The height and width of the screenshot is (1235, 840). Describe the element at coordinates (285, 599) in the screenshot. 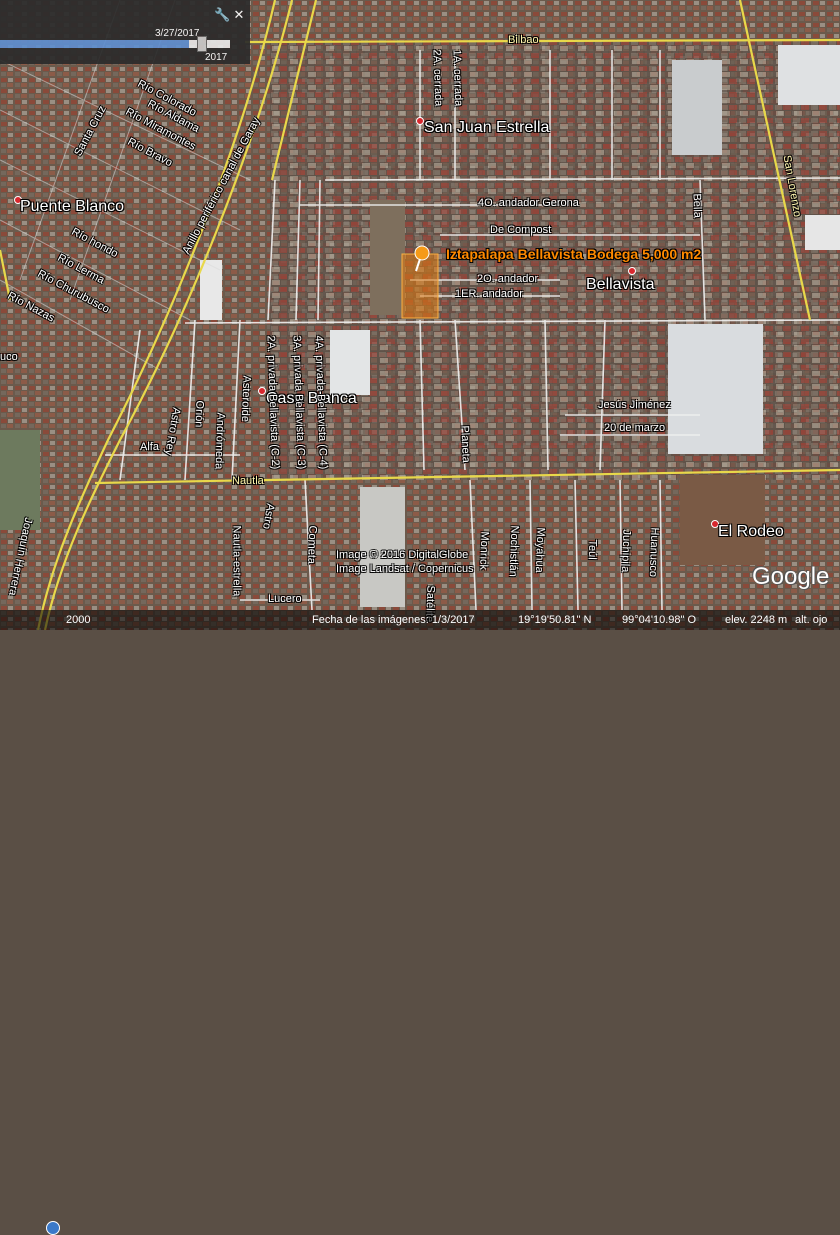

I see `street-label-lucero: Lucero` at that location.